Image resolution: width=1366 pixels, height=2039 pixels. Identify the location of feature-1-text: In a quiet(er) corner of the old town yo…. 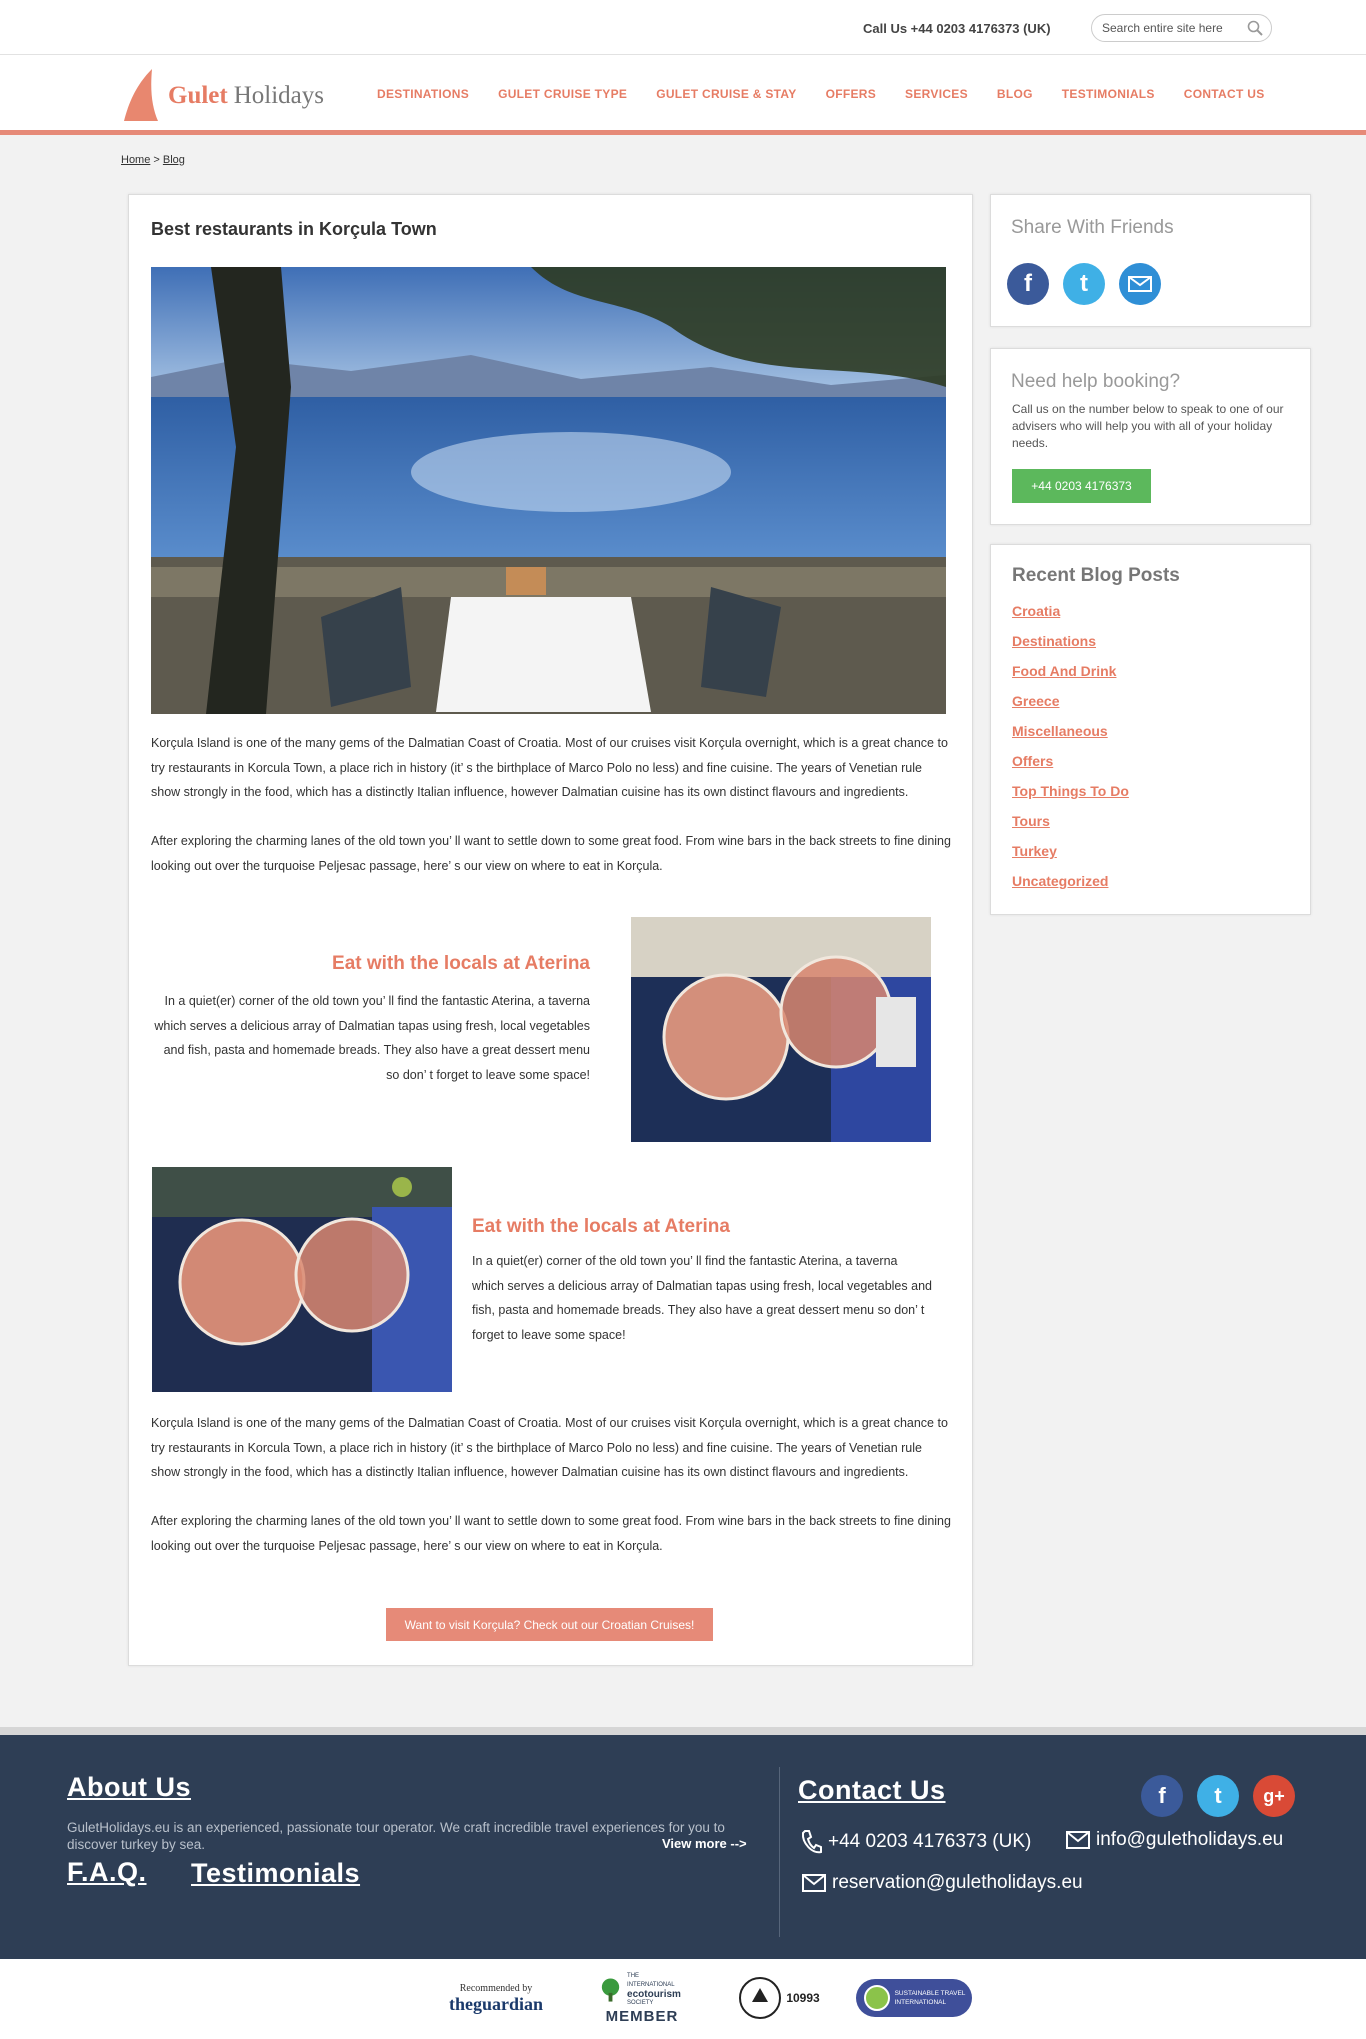
(372, 1038).